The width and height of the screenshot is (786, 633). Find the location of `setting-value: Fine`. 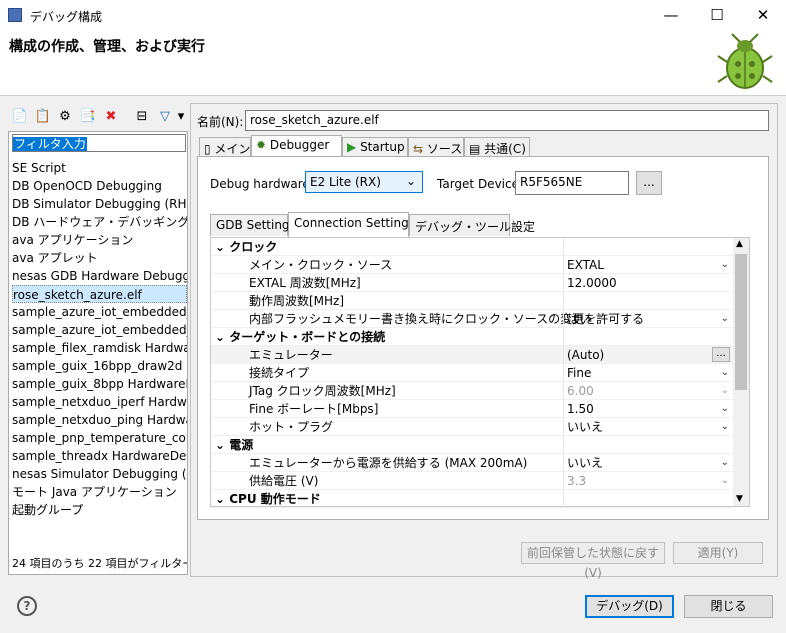

setting-value: Fine is located at coordinates (579, 373).